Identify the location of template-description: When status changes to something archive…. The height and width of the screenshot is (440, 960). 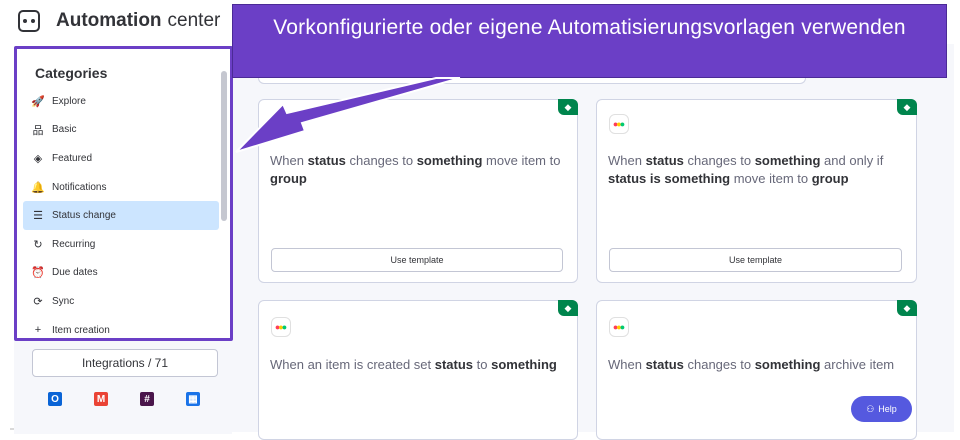
(751, 364).